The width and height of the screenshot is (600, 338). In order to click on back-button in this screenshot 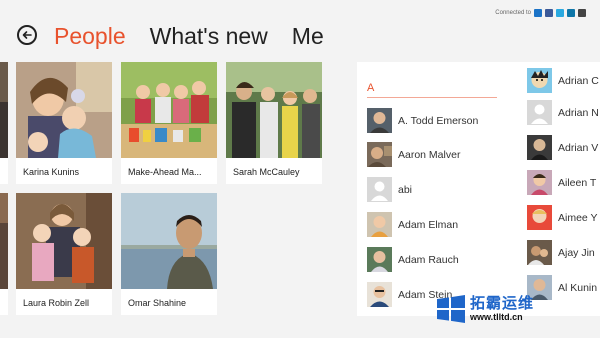, I will do `click(27, 35)`.